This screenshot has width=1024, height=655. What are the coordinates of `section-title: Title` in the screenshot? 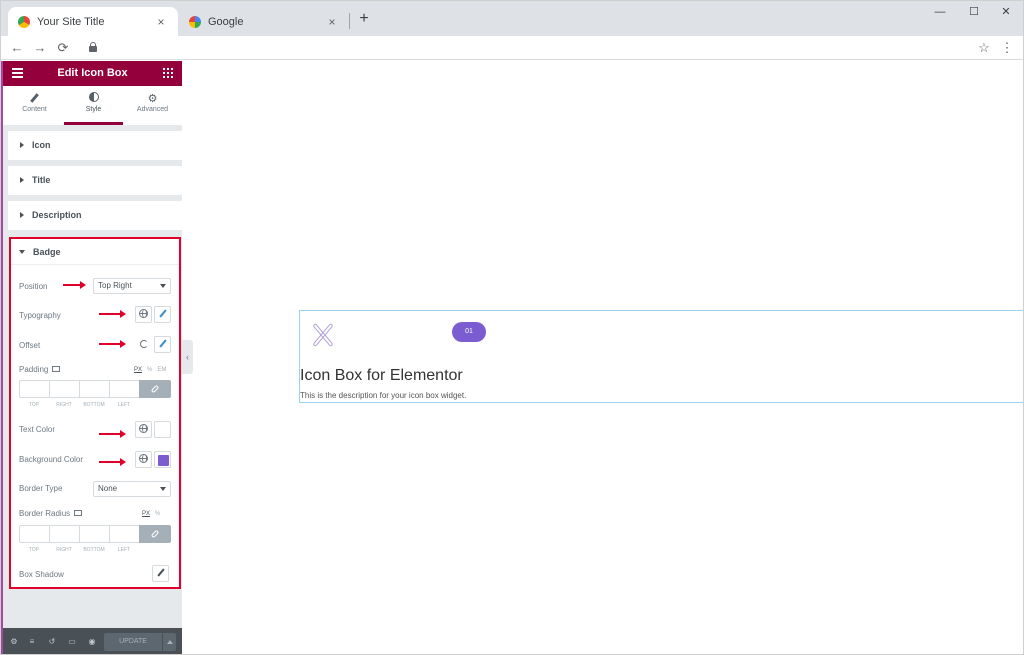 It's located at (95, 180).